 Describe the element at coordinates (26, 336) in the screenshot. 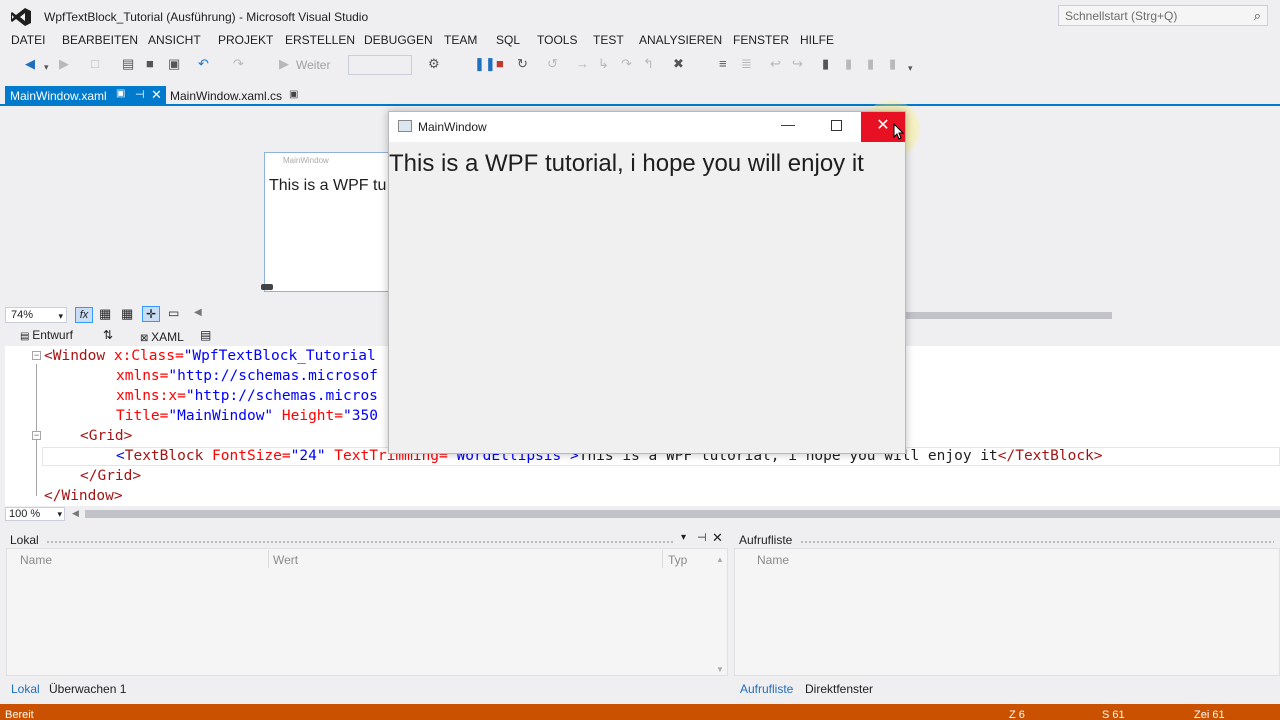

I see `design-icon: ▤` at that location.